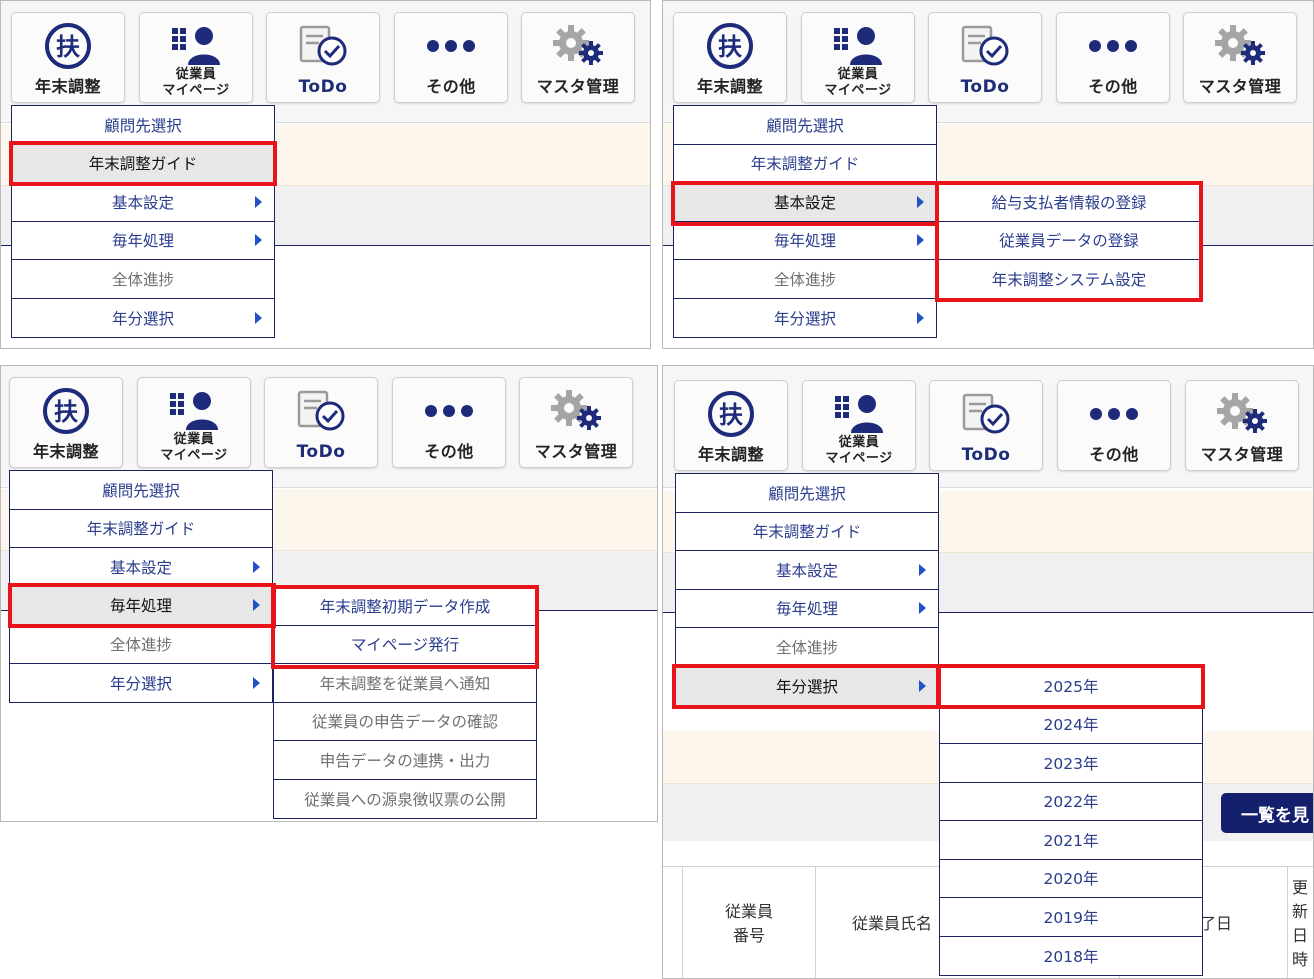  What do you see at coordinates (1069, 279) in the screenshot?
I see `submenu-item-system-settings: 年末調整システム設定` at bounding box center [1069, 279].